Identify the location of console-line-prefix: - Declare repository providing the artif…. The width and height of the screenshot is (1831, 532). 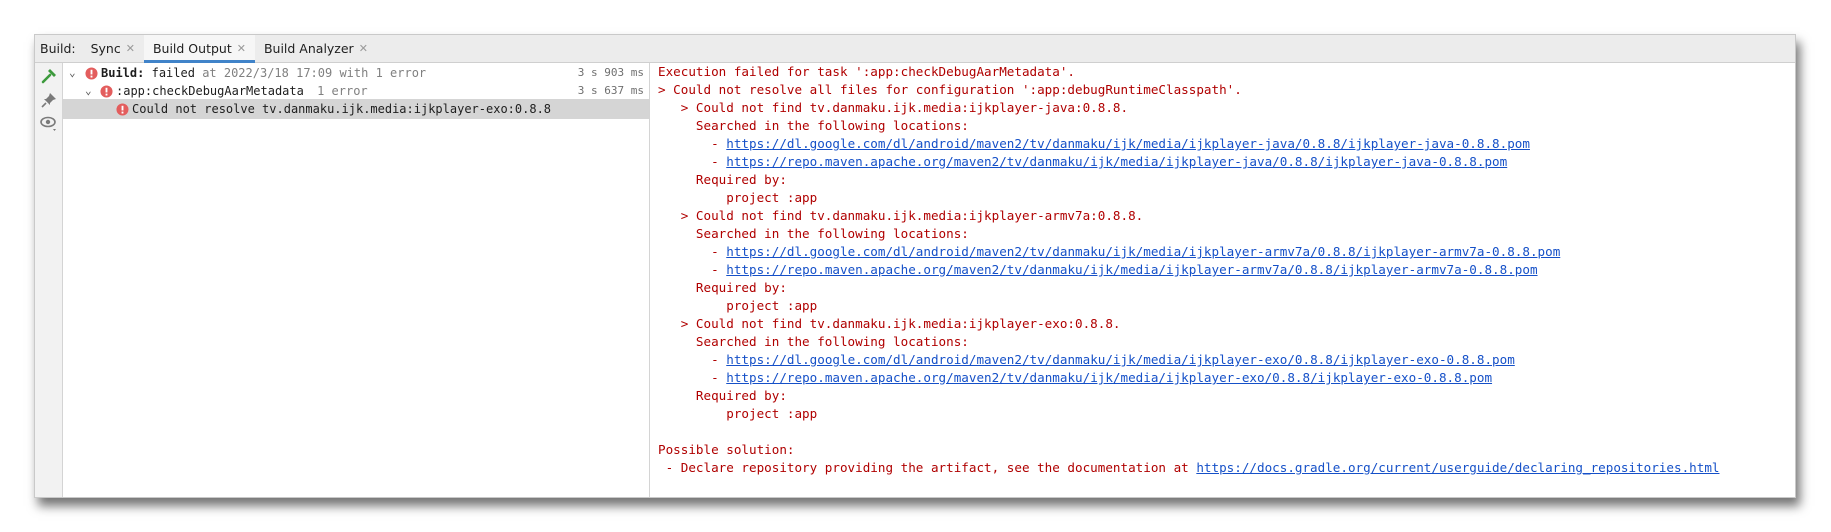
(927, 467).